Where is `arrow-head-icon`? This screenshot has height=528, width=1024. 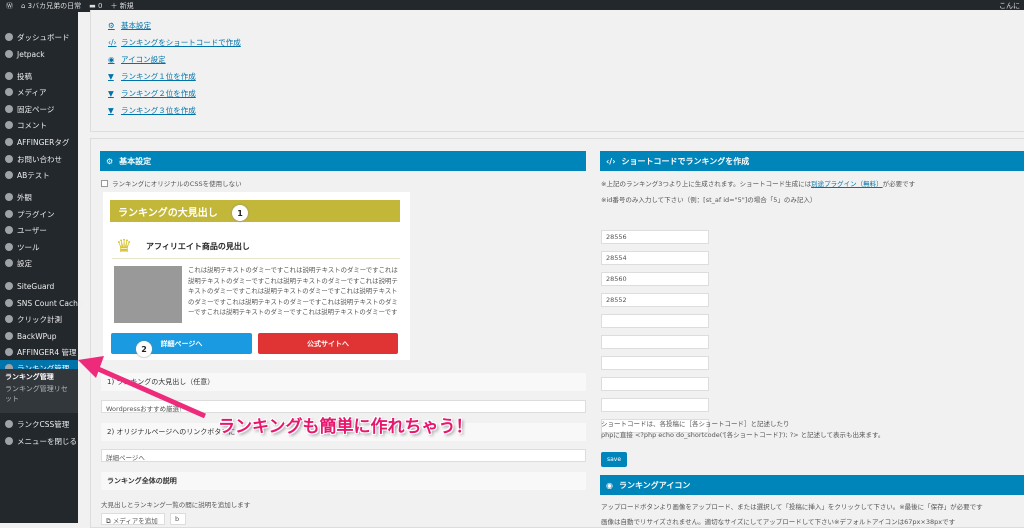 arrow-head-icon is located at coordinates (91, 367).